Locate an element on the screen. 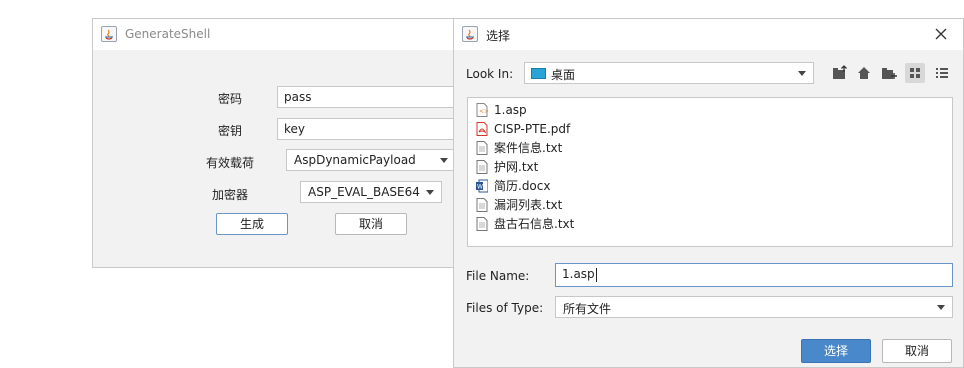 This screenshot has width=964, height=368. close-icon is located at coordinates (941, 34).